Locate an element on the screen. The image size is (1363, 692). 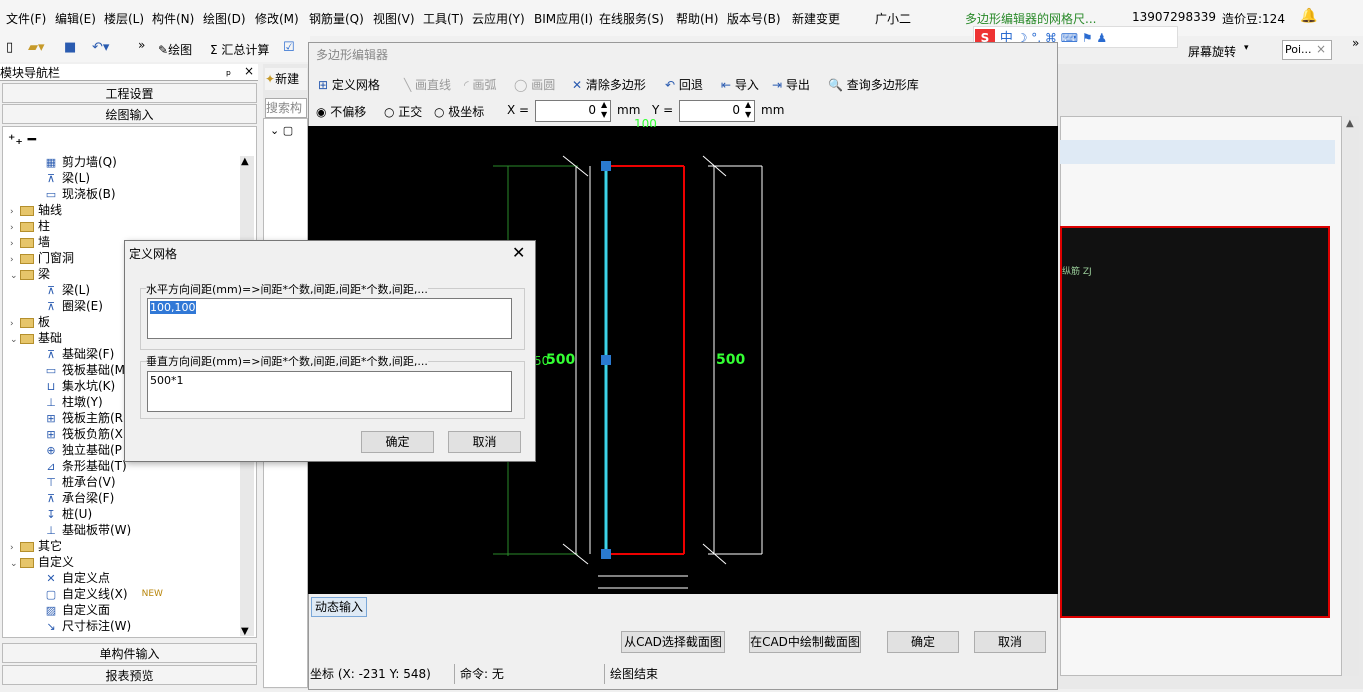
poly-tool-4: ✕ 清除多边形 is located at coordinates (609, 84).